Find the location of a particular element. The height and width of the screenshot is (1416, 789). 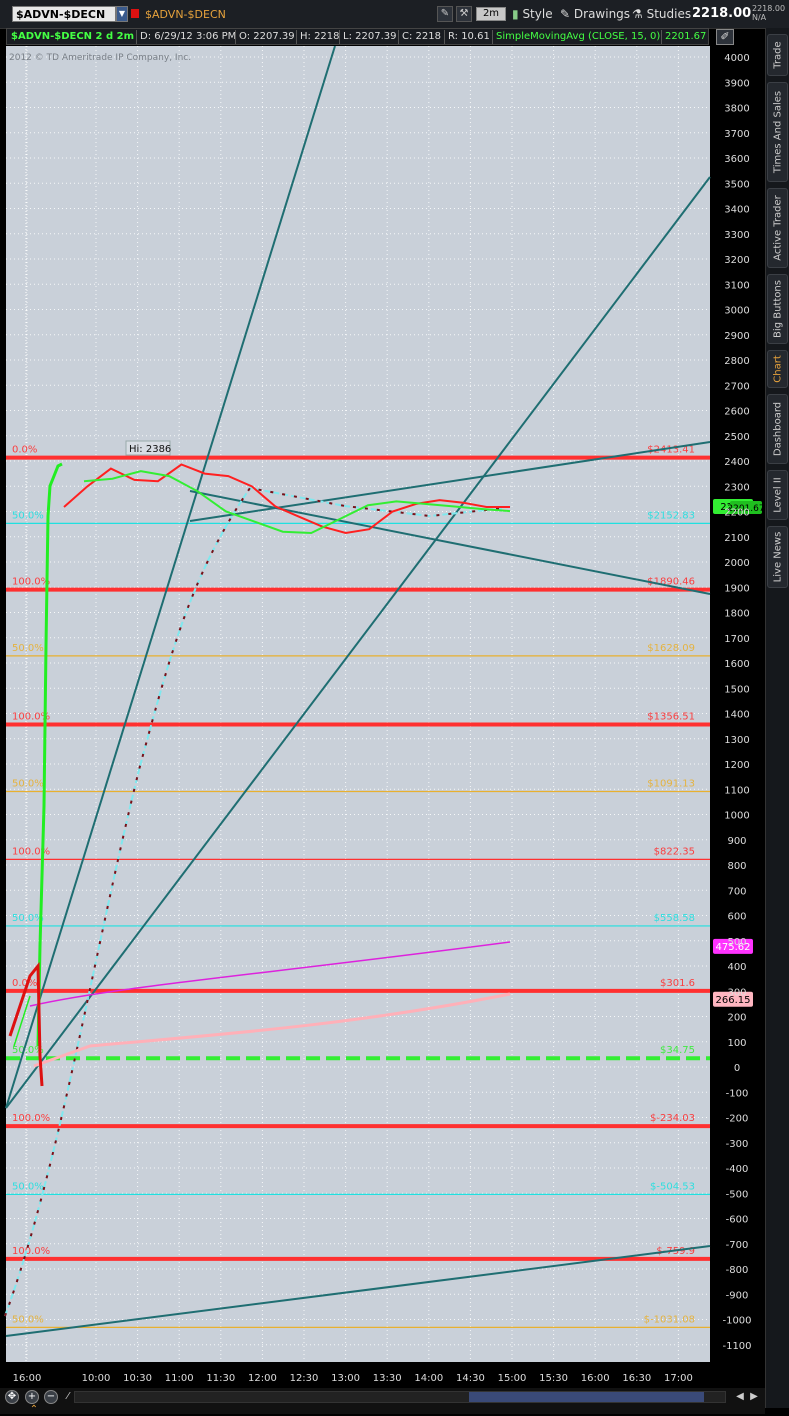

bottom-toolbar: ✥ + − ⁄ ◀ ▶ ⌃ is located at coordinates (382, 1402).